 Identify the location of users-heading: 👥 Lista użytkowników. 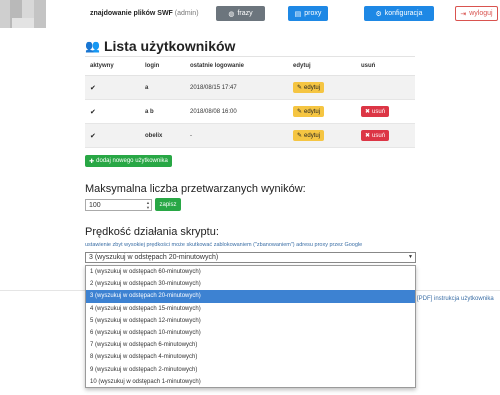
(160, 46).